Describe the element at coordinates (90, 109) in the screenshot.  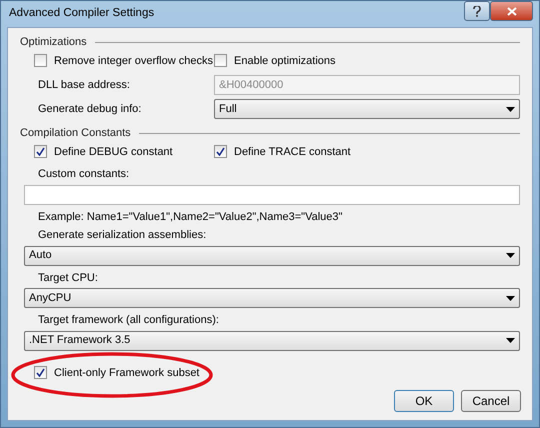
I see `field-label: Generate debug info:` at that location.